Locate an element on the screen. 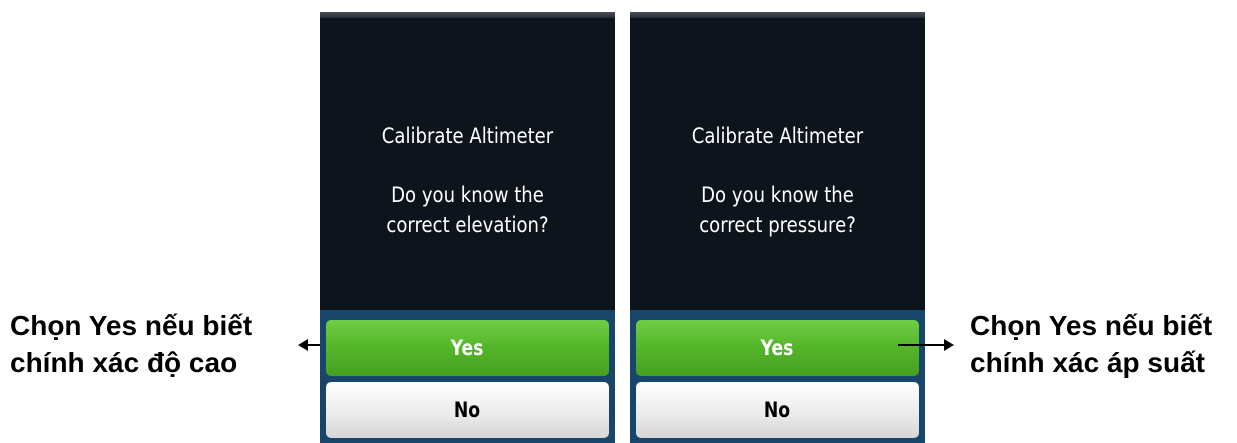 The height and width of the screenshot is (443, 1237). right-arrow-icon is located at coordinates (926, 345).